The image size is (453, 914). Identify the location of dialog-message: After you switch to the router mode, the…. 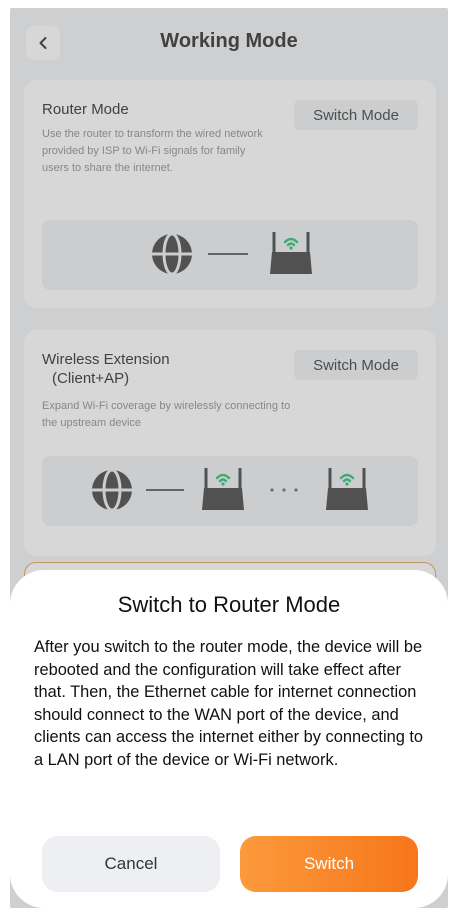
(229, 703).